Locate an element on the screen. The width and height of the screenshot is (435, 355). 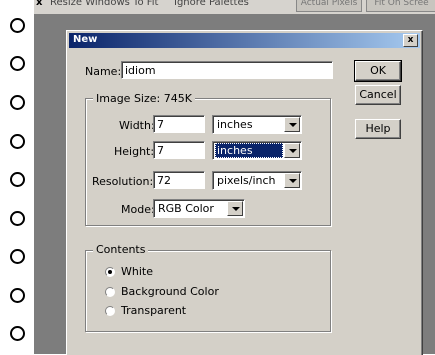
height-unit-value: inches is located at coordinates (249, 150).